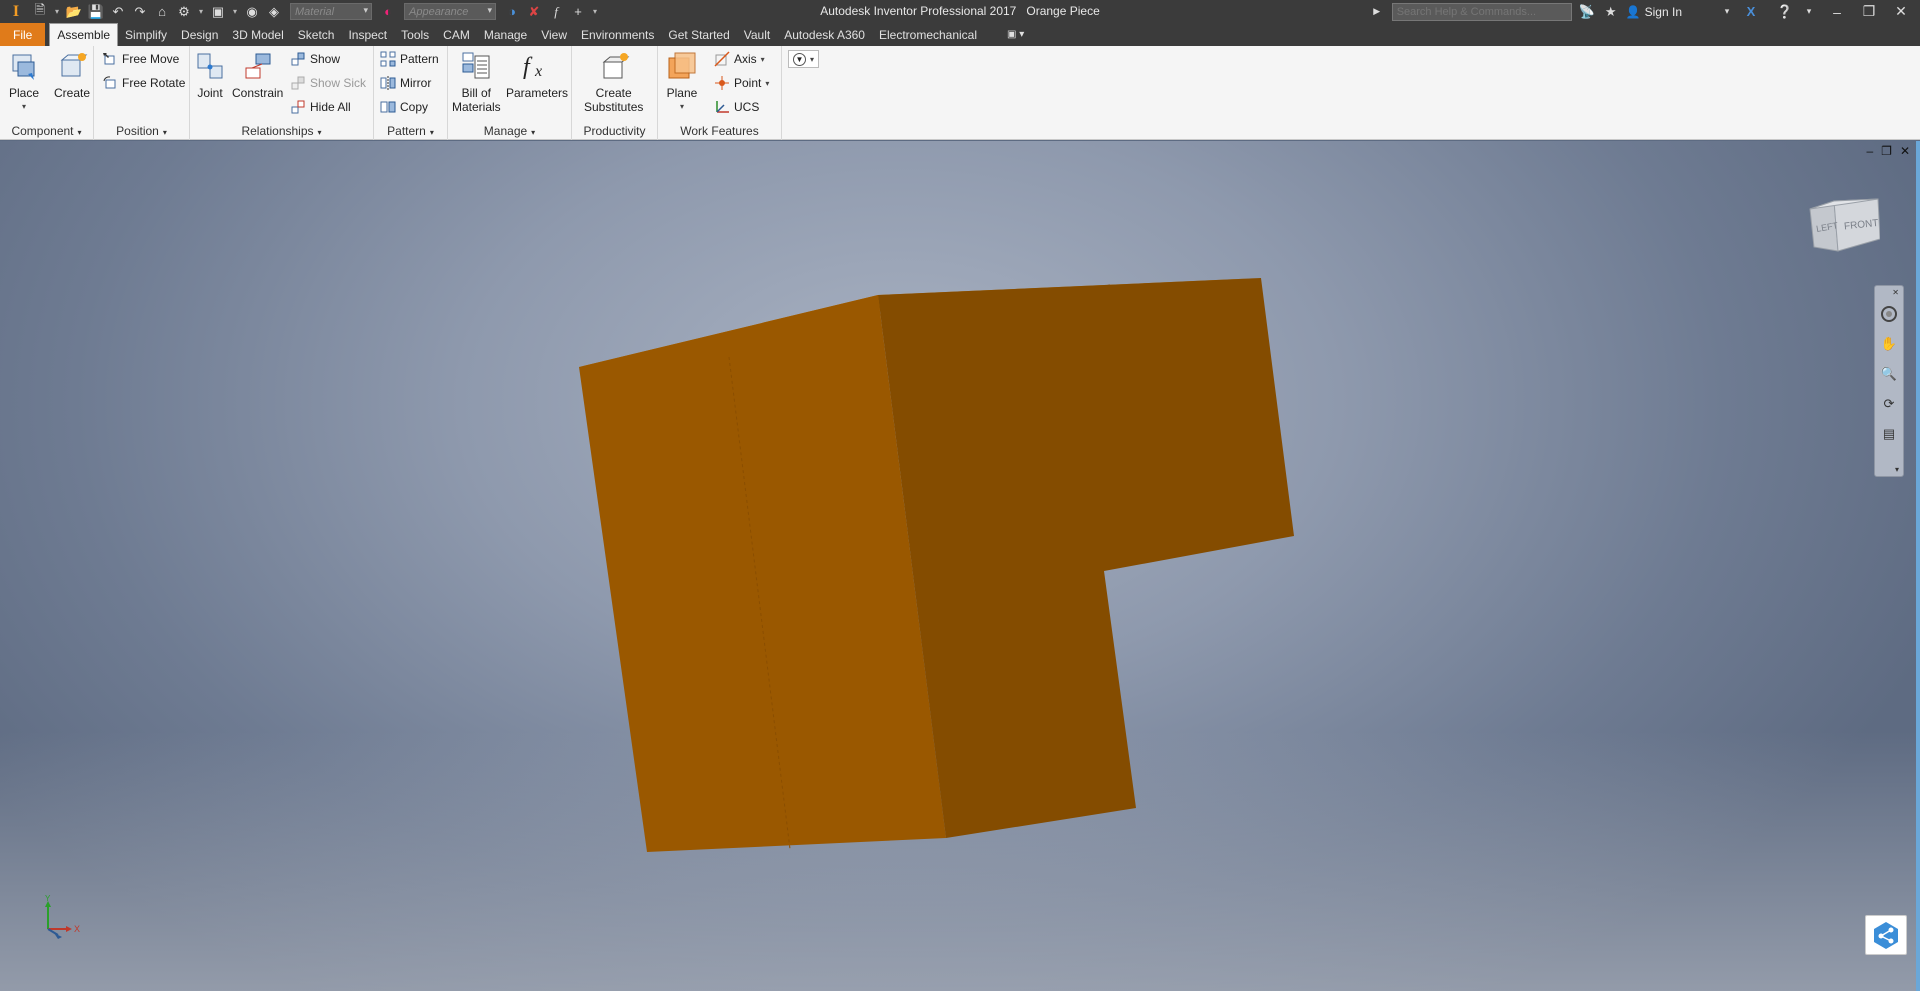  Describe the element at coordinates (476, 82) in the screenshot. I see `bill-of-materials-button: Bill of Materials` at that location.